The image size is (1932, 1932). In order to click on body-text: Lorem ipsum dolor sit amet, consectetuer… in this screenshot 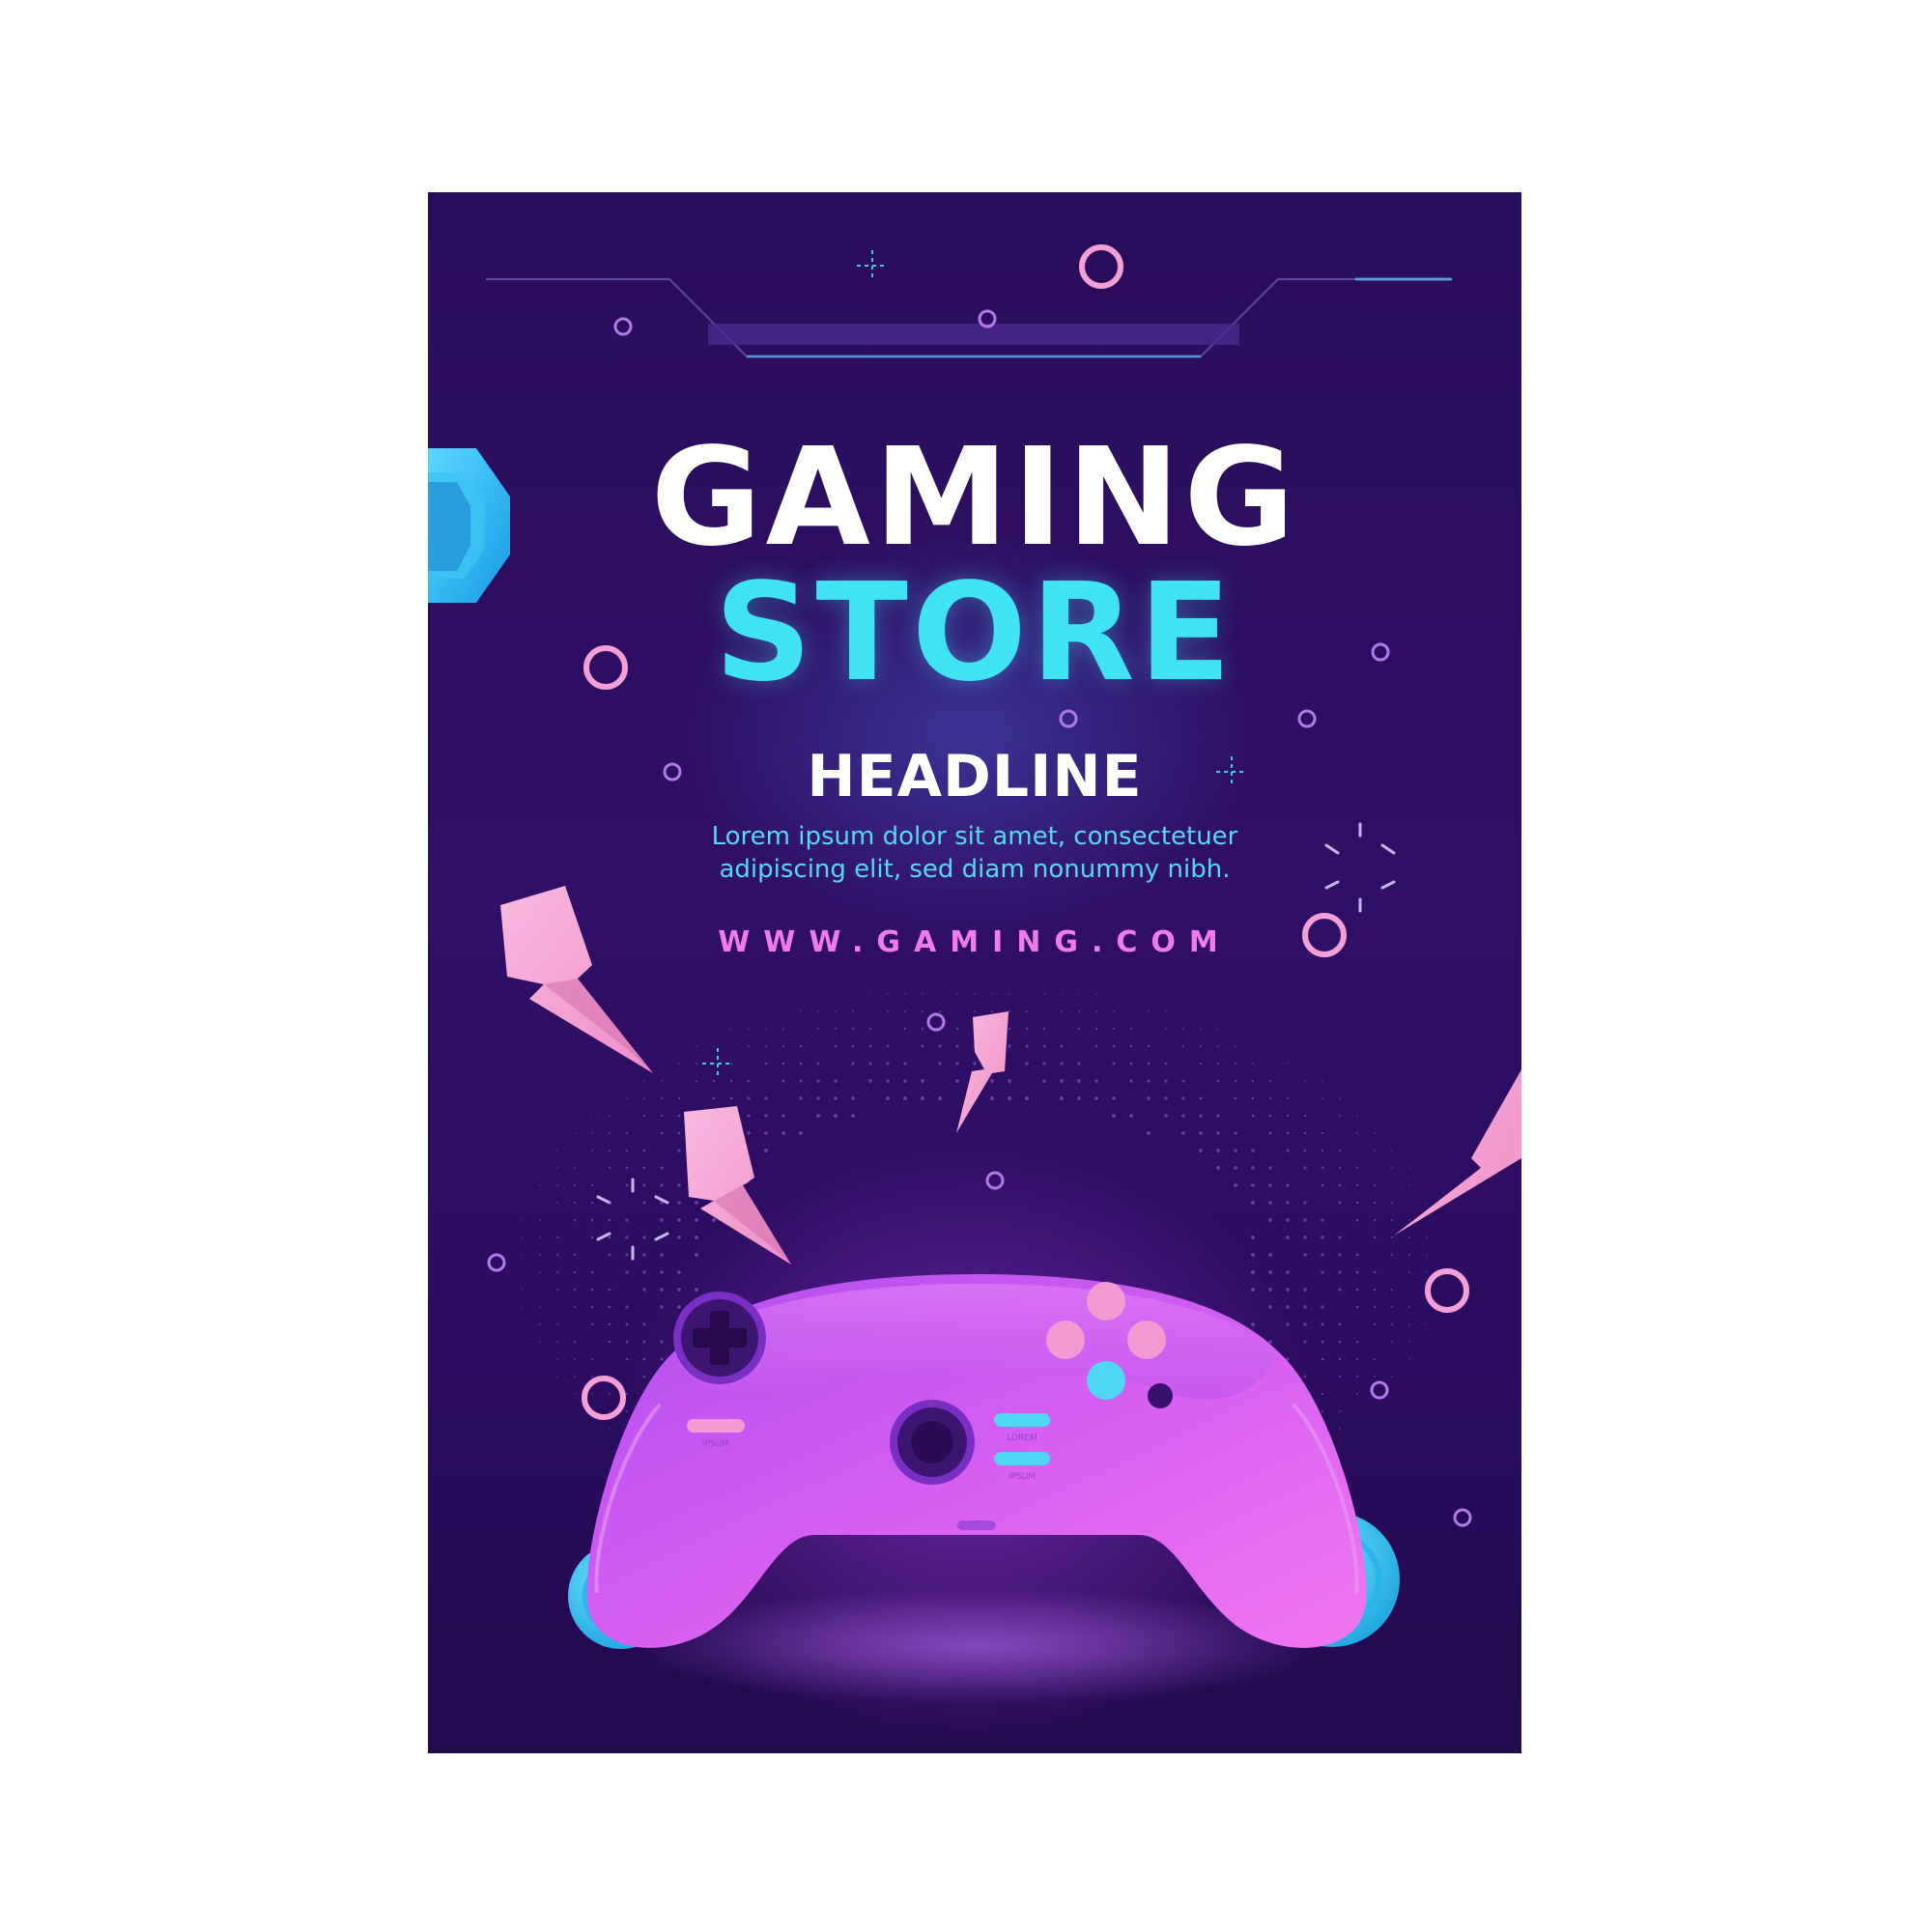, I will do `click(974, 853)`.